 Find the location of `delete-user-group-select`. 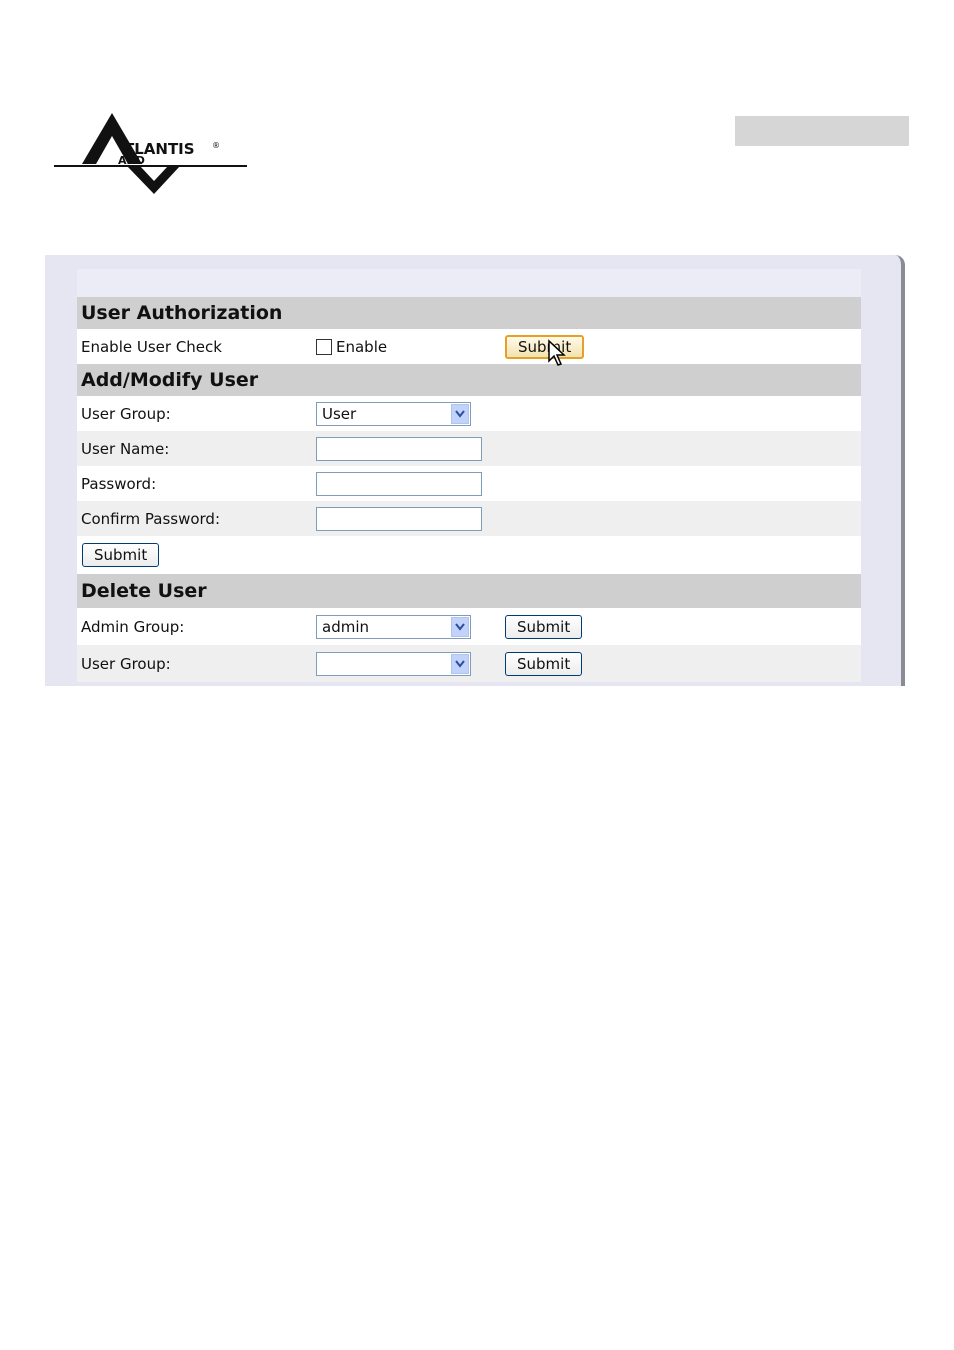

delete-user-group-select is located at coordinates (393, 663).